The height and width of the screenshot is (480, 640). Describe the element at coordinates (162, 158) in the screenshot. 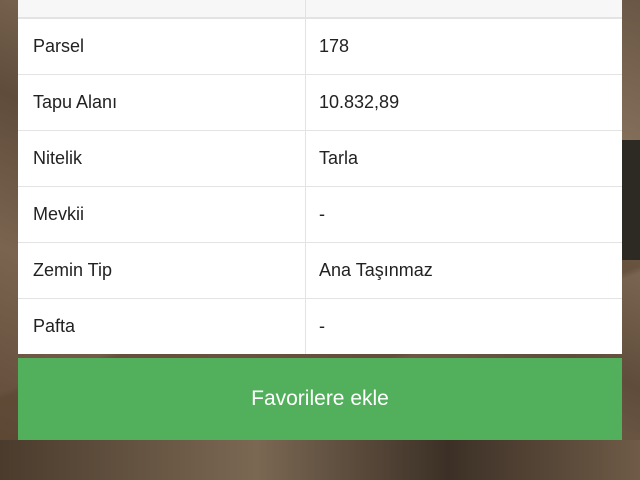

I see `row-label: Nitelik` at that location.